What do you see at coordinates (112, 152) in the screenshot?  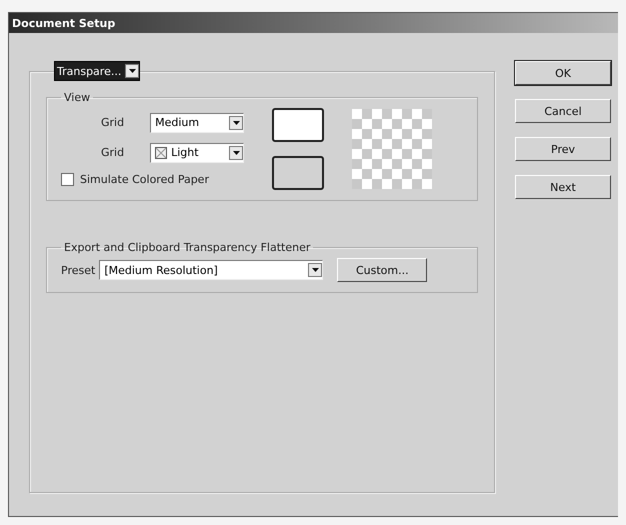 I see `grid-color-label: Grid` at bounding box center [112, 152].